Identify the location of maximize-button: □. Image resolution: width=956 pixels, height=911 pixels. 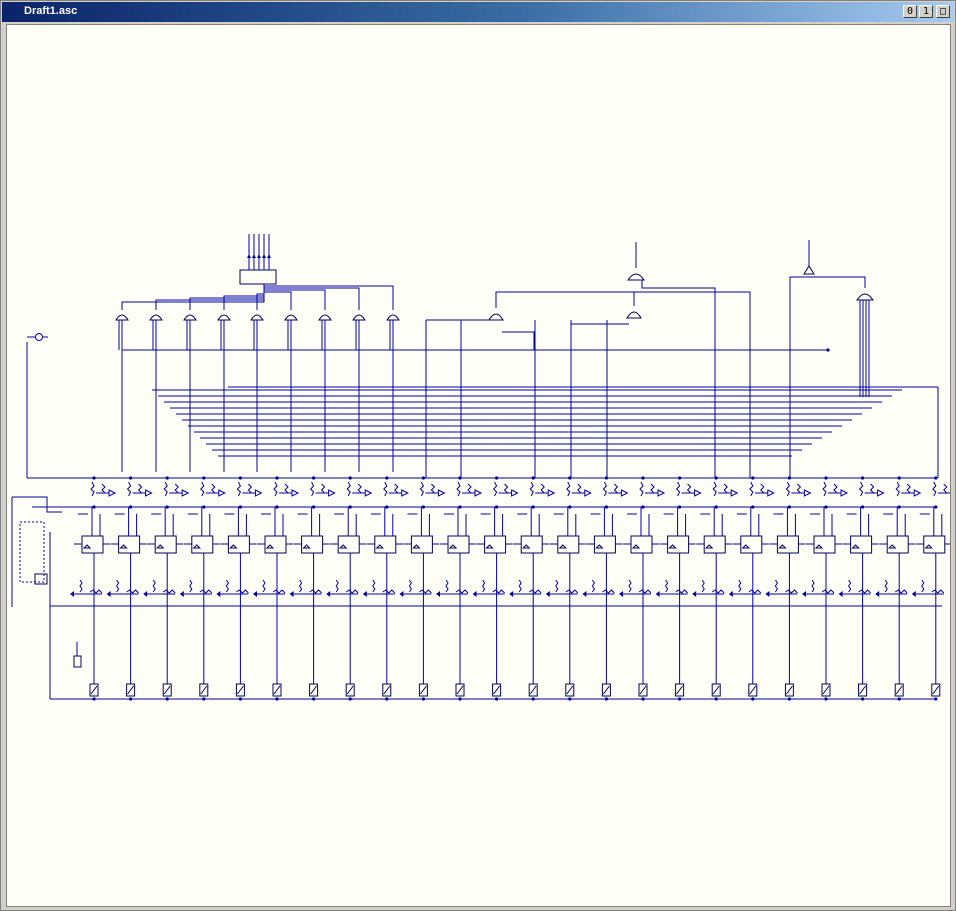
(943, 11).